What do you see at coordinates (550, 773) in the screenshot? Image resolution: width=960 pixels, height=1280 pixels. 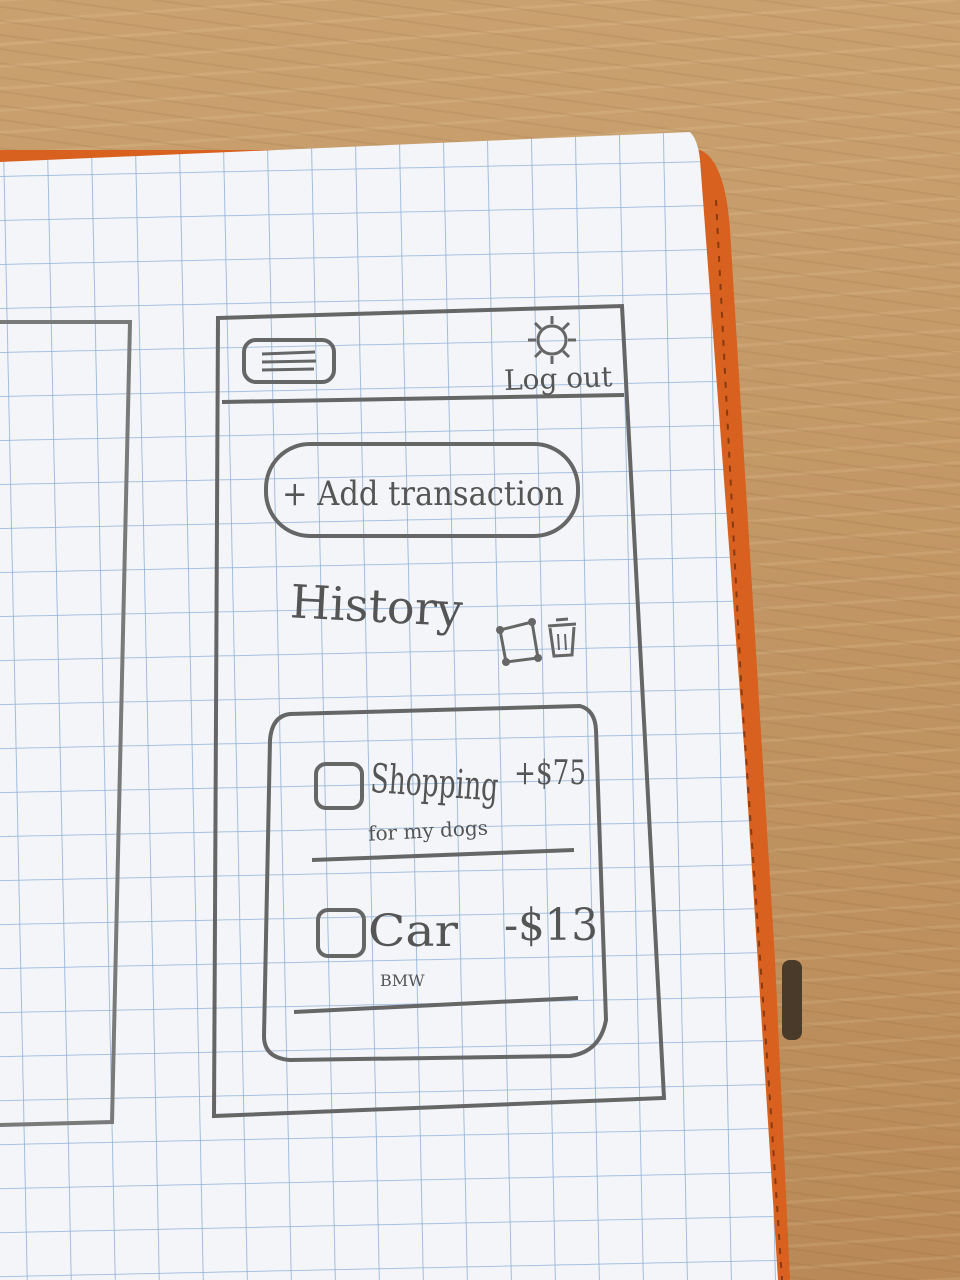 I see `transaction-amount: +$75` at bounding box center [550, 773].